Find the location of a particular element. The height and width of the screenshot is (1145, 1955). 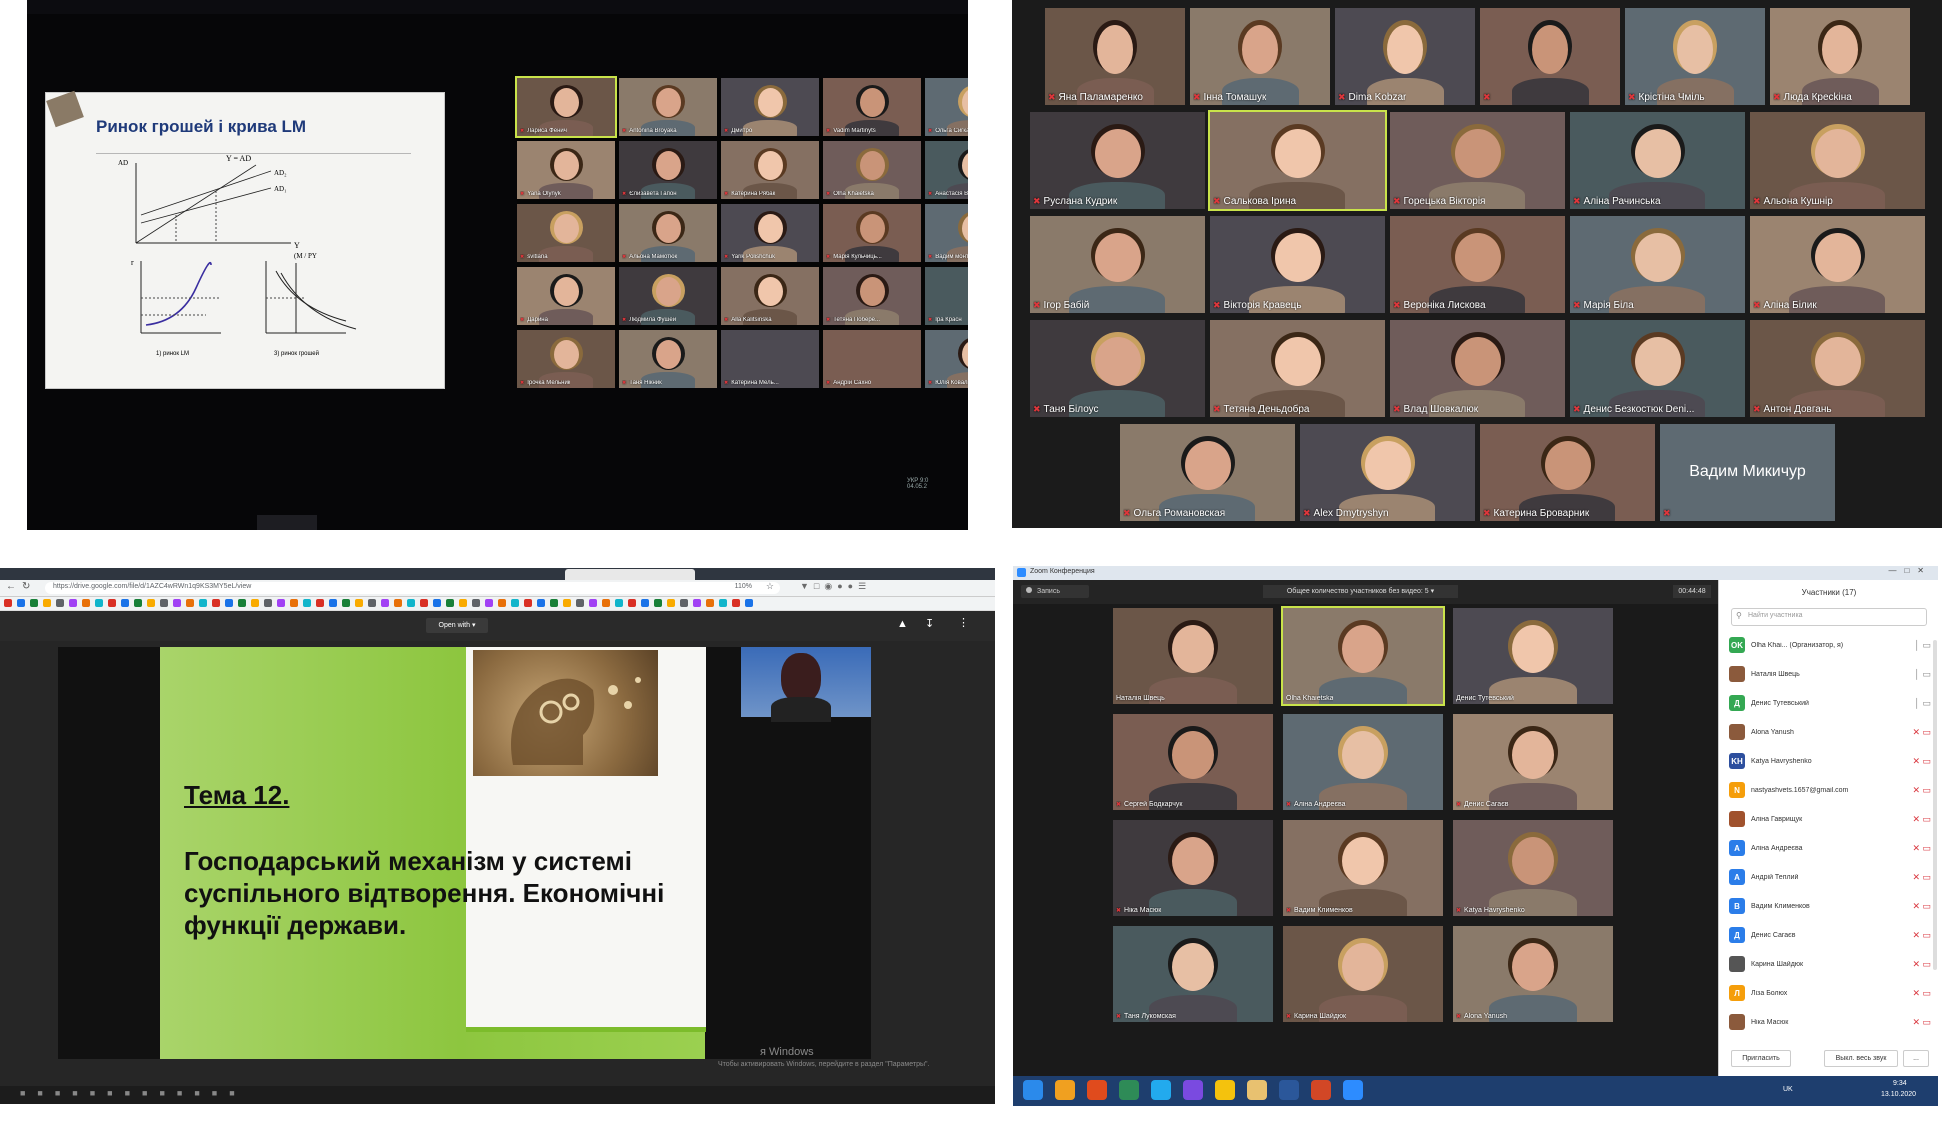

participants-scrollbar is located at coordinates (1935, 805).